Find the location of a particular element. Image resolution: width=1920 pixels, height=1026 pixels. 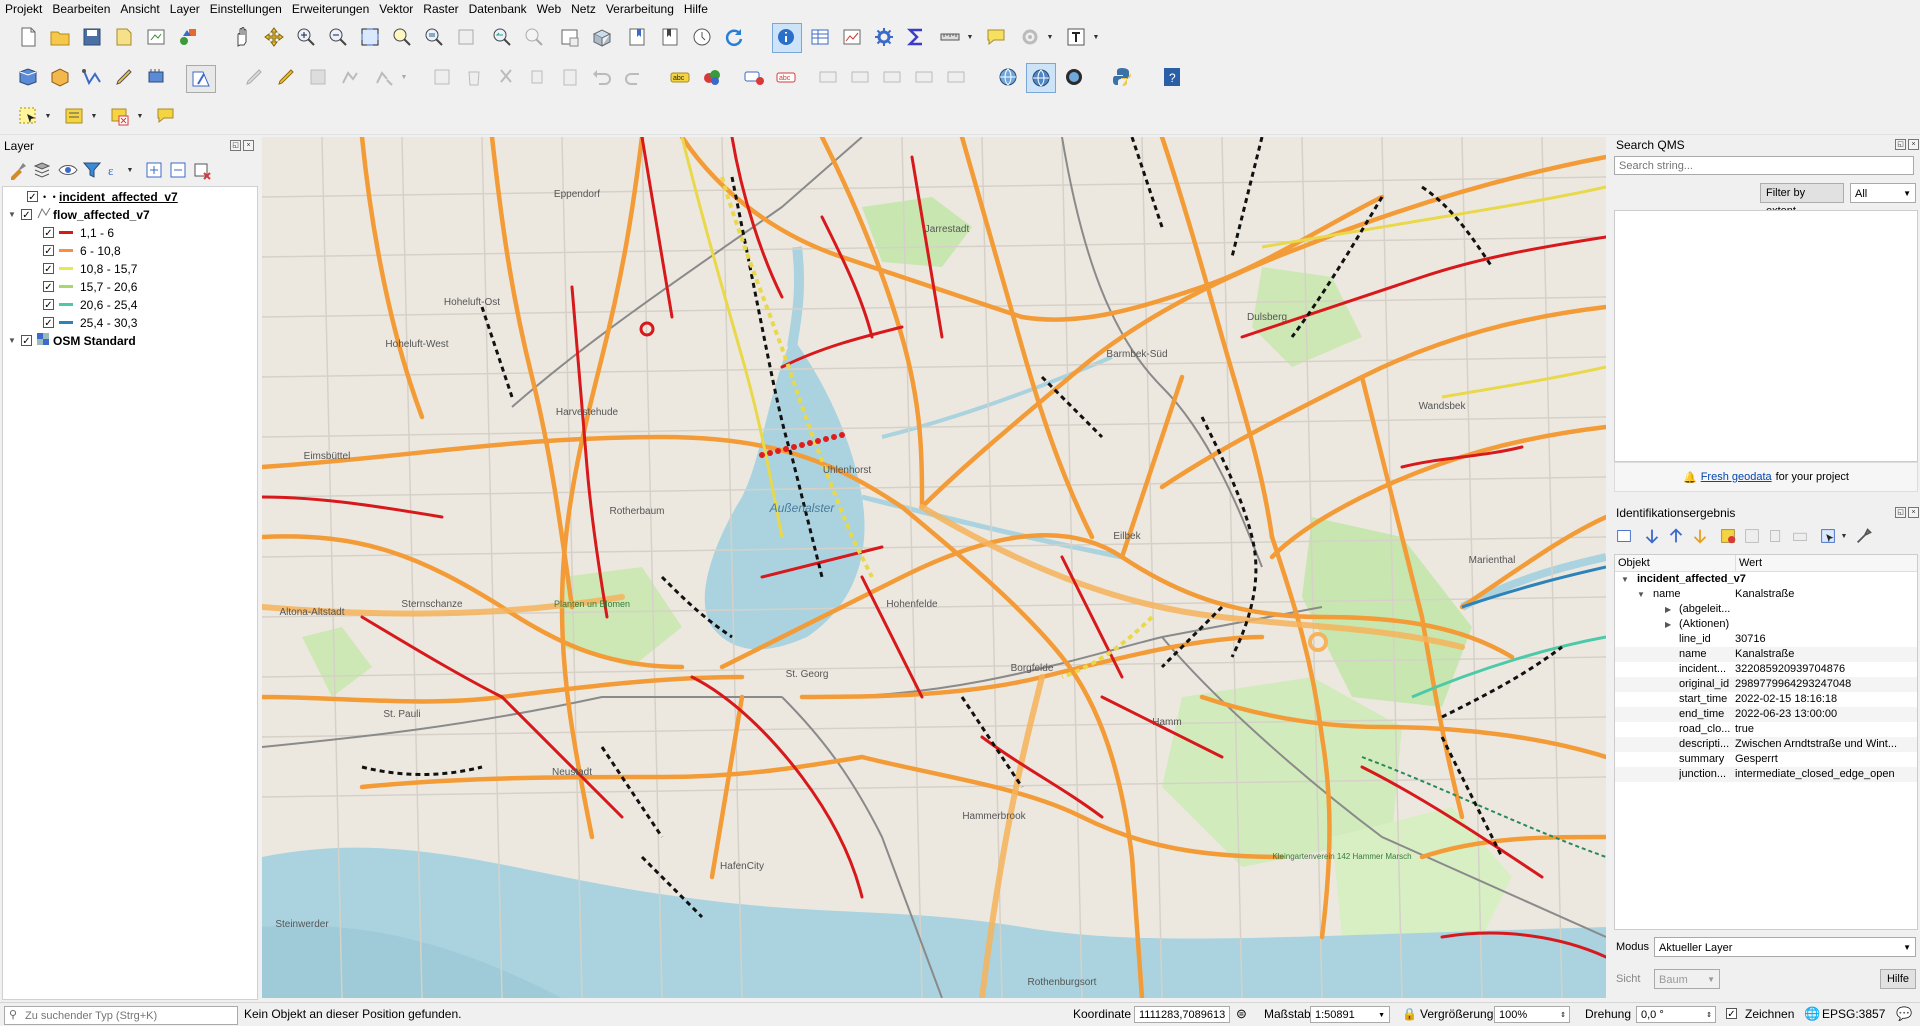

toggle-editing-icon is located at coordinates (286, 77).